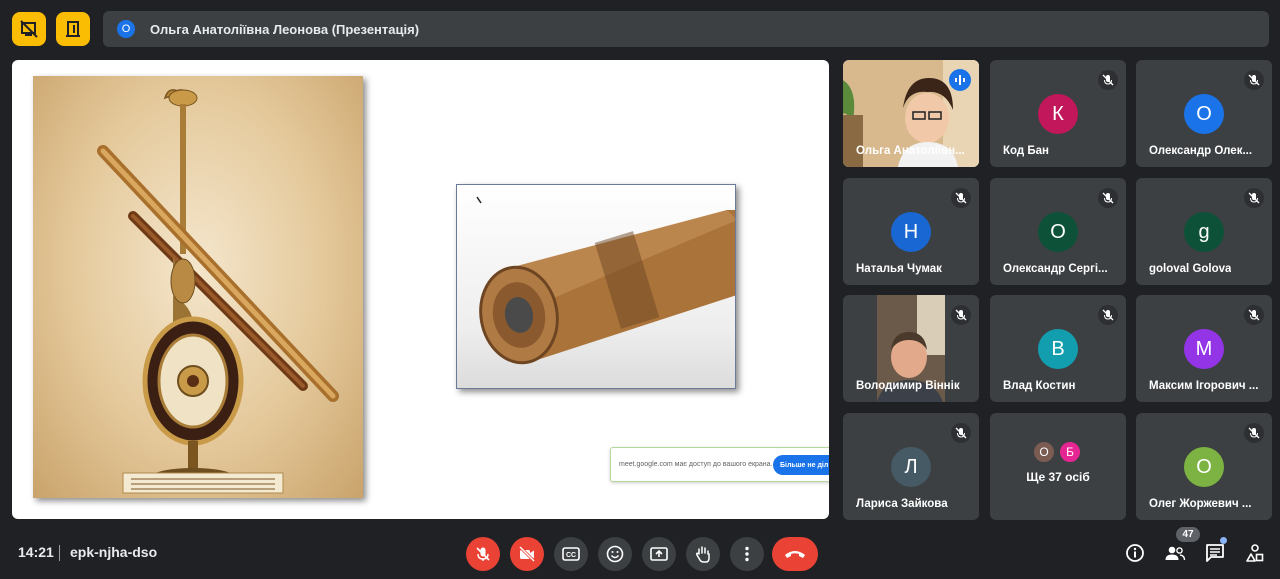 Image resolution: width=1280 pixels, height=579 pixels. I want to click on emoji-icon, so click(615, 554).